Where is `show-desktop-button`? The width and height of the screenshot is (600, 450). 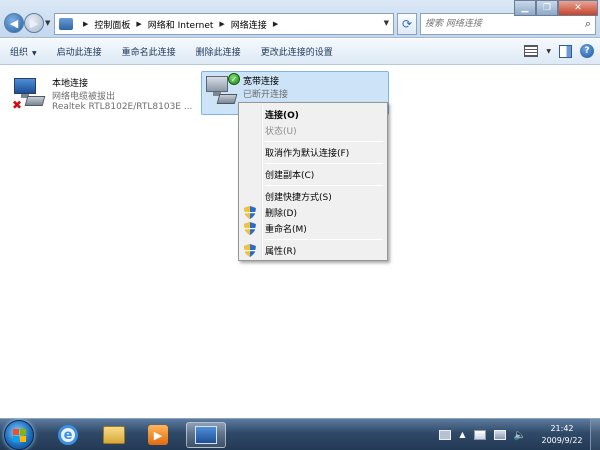
show-desktop-button is located at coordinates (595, 434).